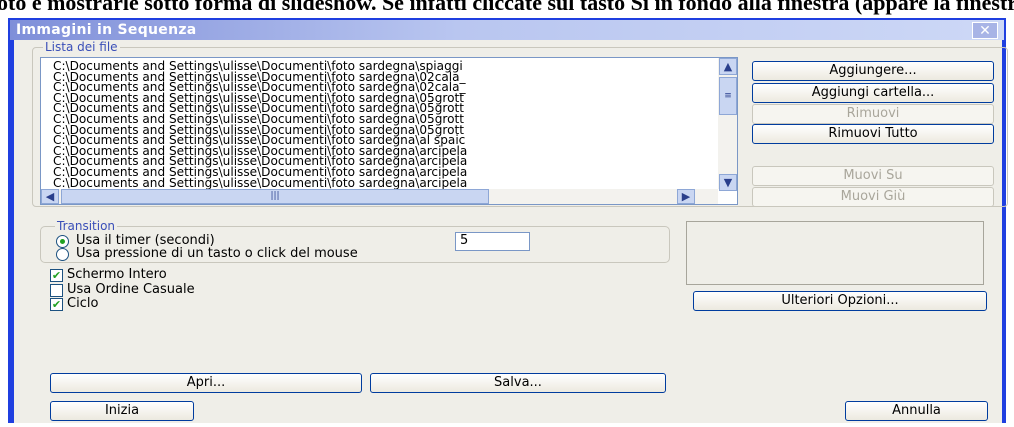  What do you see at coordinates (56, 290) in the screenshot?
I see `random-order-checkbox` at bounding box center [56, 290].